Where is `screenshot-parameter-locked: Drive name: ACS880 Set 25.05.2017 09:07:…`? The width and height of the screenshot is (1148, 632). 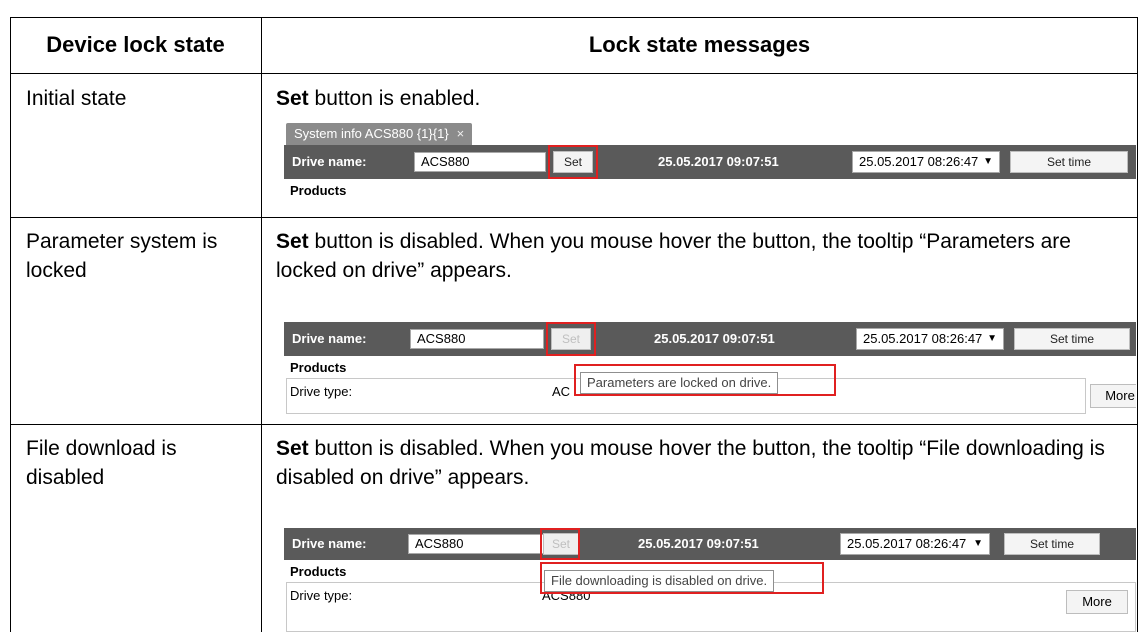 screenshot-parameter-locked: Drive name: ACS880 Set 25.05.2017 09:07:… is located at coordinates (710, 368).